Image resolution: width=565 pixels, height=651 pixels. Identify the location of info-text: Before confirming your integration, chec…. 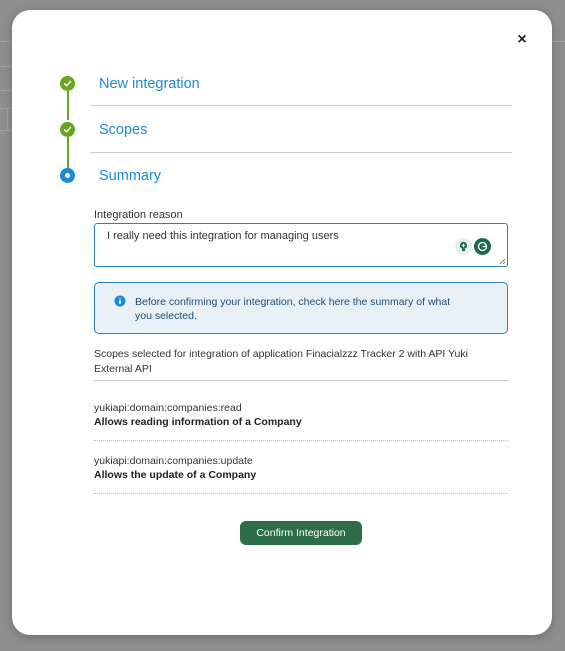
(293, 309).